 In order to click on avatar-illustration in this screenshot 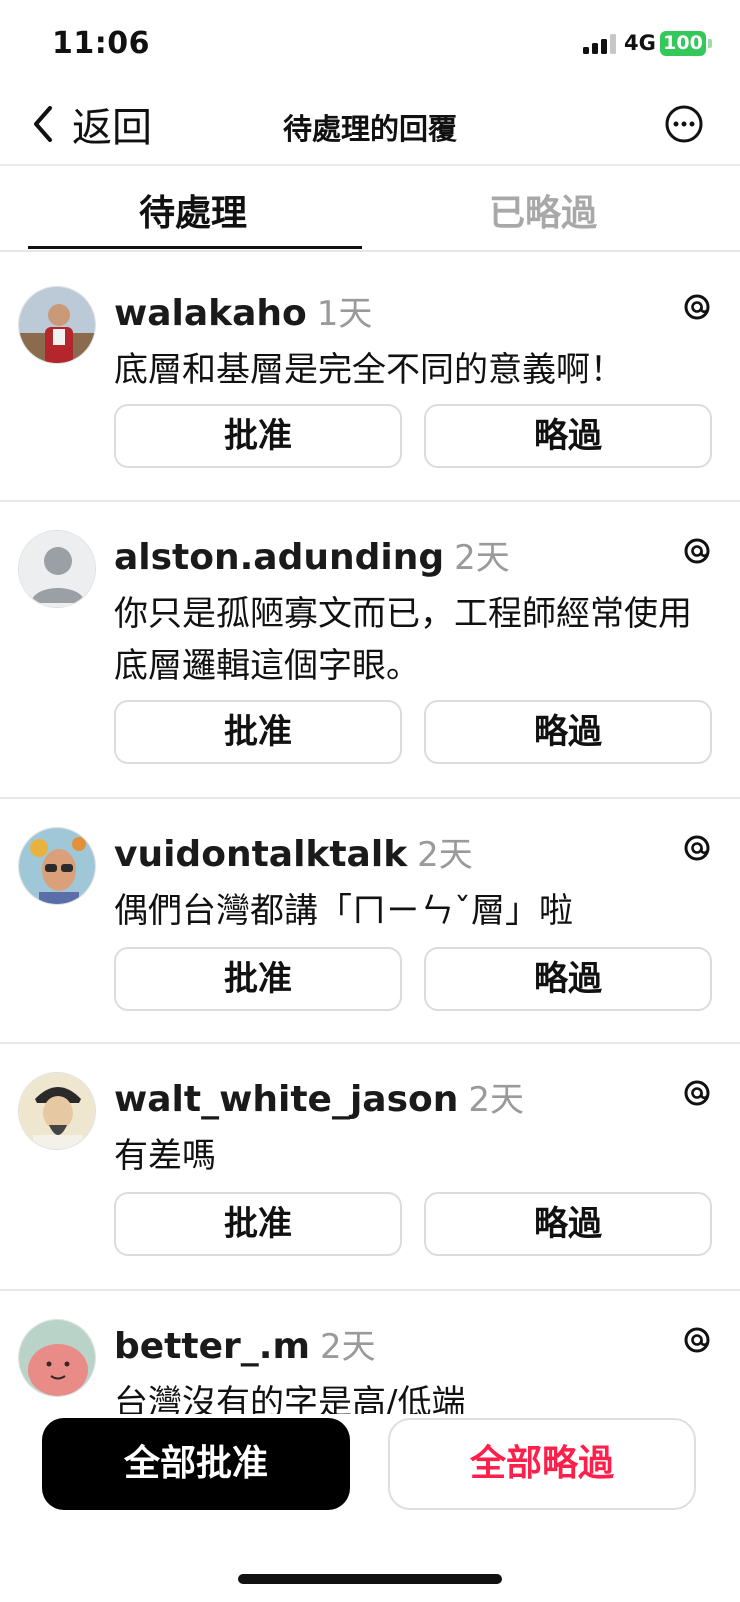, I will do `click(57, 866)`.